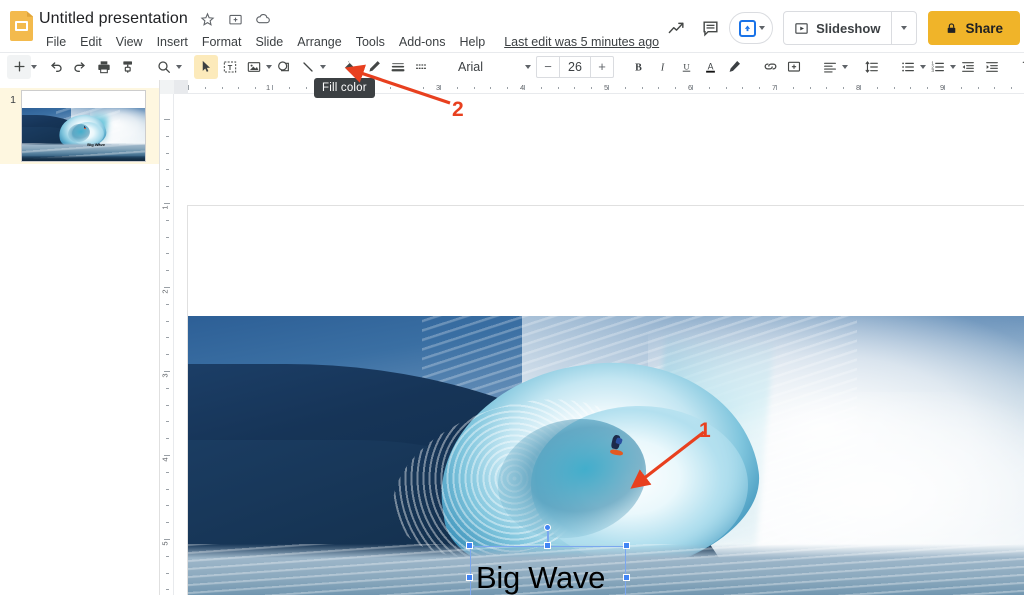  Describe the element at coordinates (1020, 67) in the screenshot. I see `clear-formatting-button` at that location.